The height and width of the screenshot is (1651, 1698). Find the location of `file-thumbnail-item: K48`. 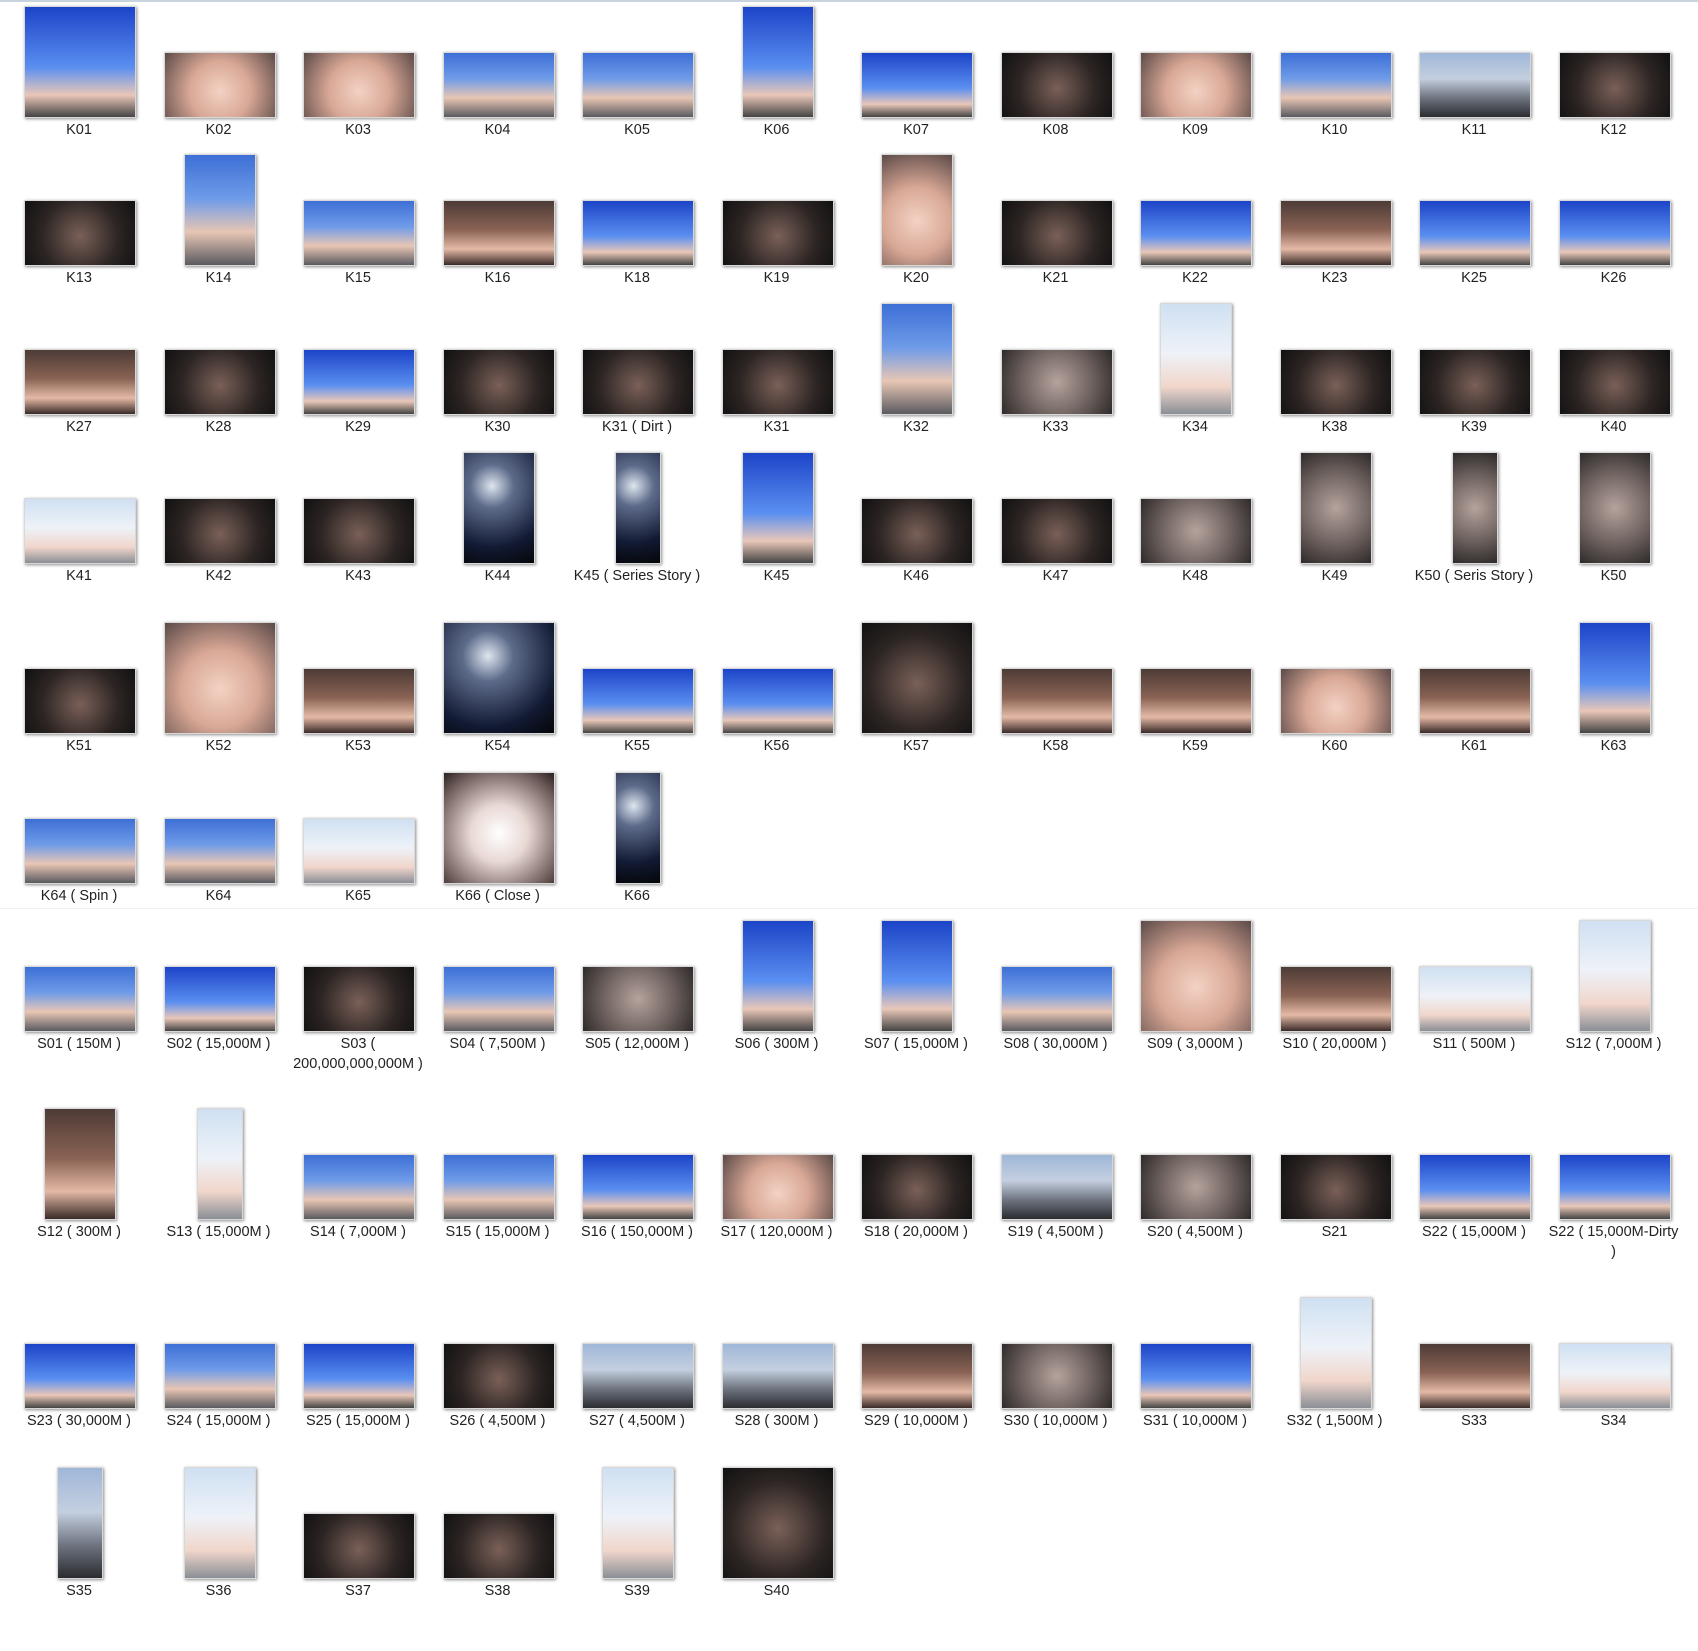

file-thumbnail-item: K48 is located at coordinates (1195, 541).